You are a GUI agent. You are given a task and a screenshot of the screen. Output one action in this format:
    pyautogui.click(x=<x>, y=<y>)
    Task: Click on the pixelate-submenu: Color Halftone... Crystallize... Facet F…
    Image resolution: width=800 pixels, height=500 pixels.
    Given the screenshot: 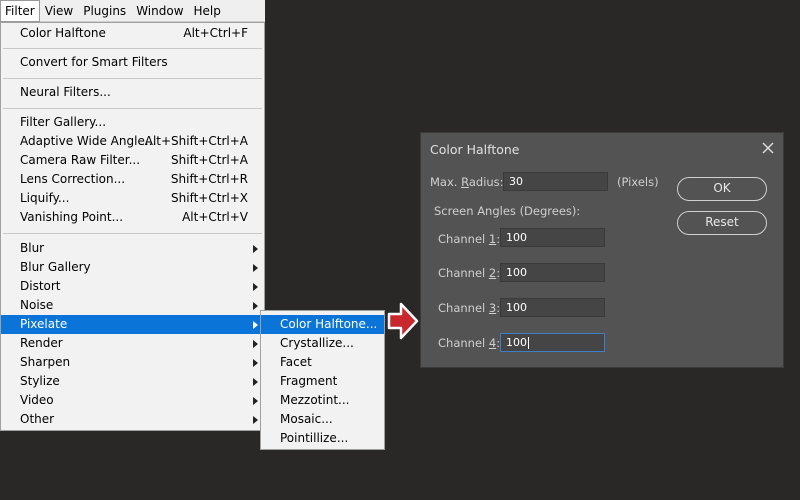 What is the action you would take?
    pyautogui.click(x=322, y=380)
    